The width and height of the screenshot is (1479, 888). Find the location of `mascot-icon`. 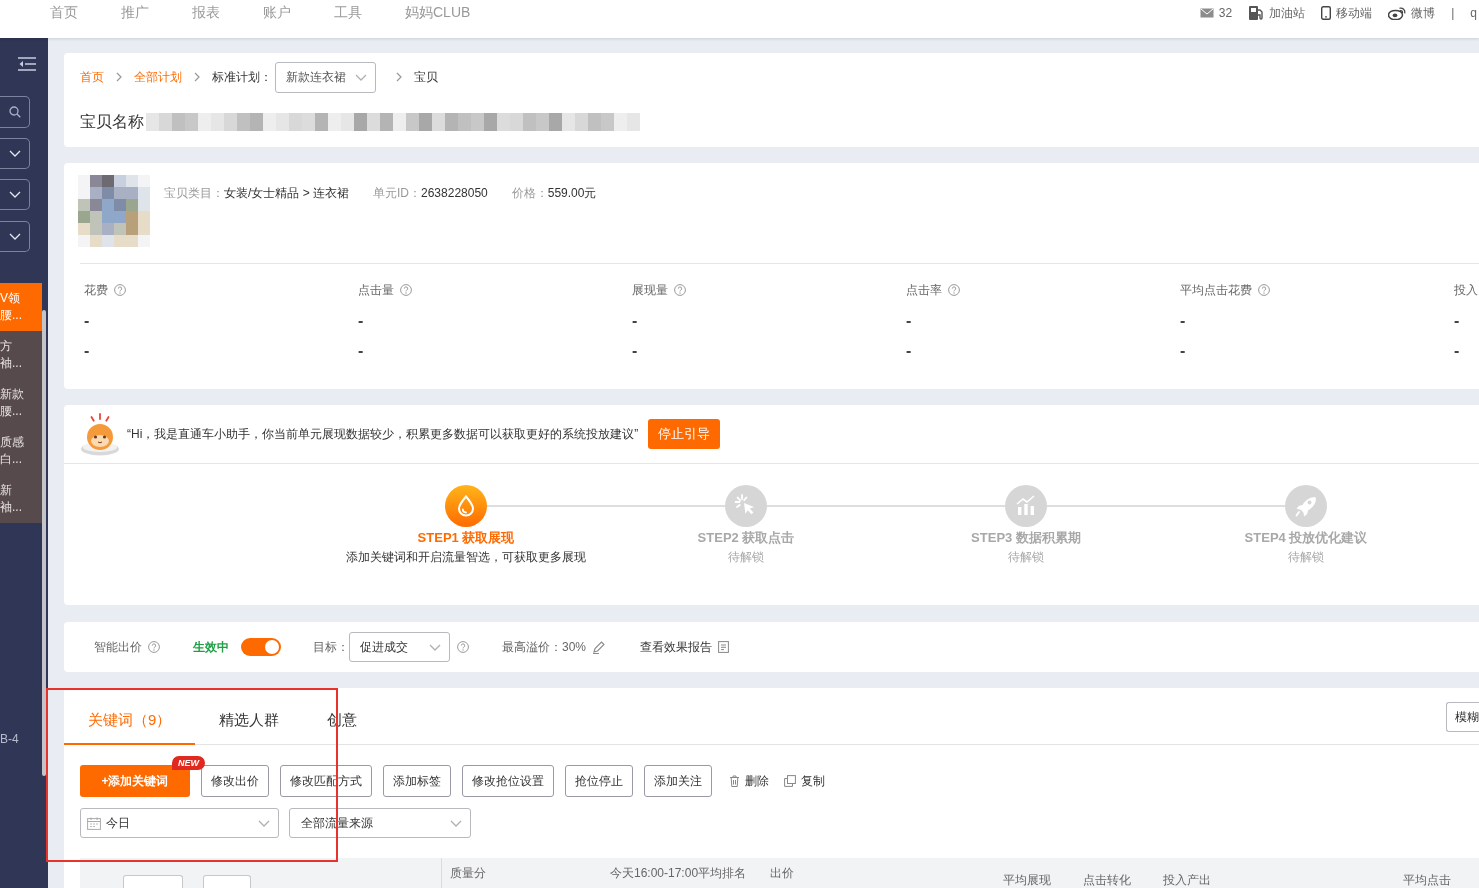

mascot-icon is located at coordinates (100, 434).